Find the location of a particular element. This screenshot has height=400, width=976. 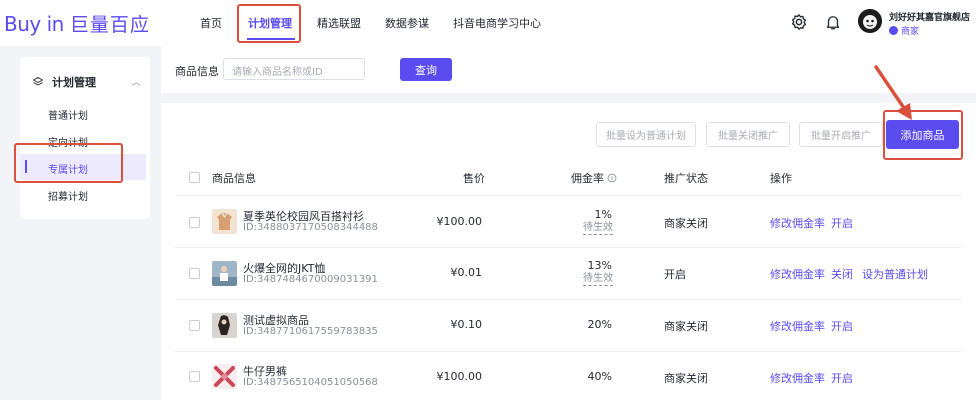

product-id: ID:3487710617559783835 is located at coordinates (310, 331).